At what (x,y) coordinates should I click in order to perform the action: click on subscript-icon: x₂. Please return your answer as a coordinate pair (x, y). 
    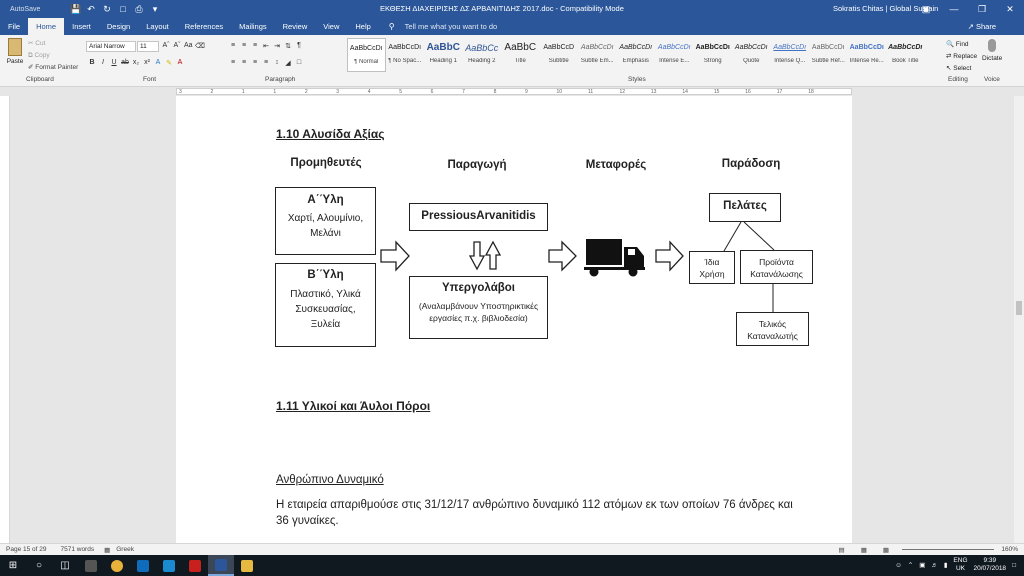
    Looking at the image, I should click on (136, 63).